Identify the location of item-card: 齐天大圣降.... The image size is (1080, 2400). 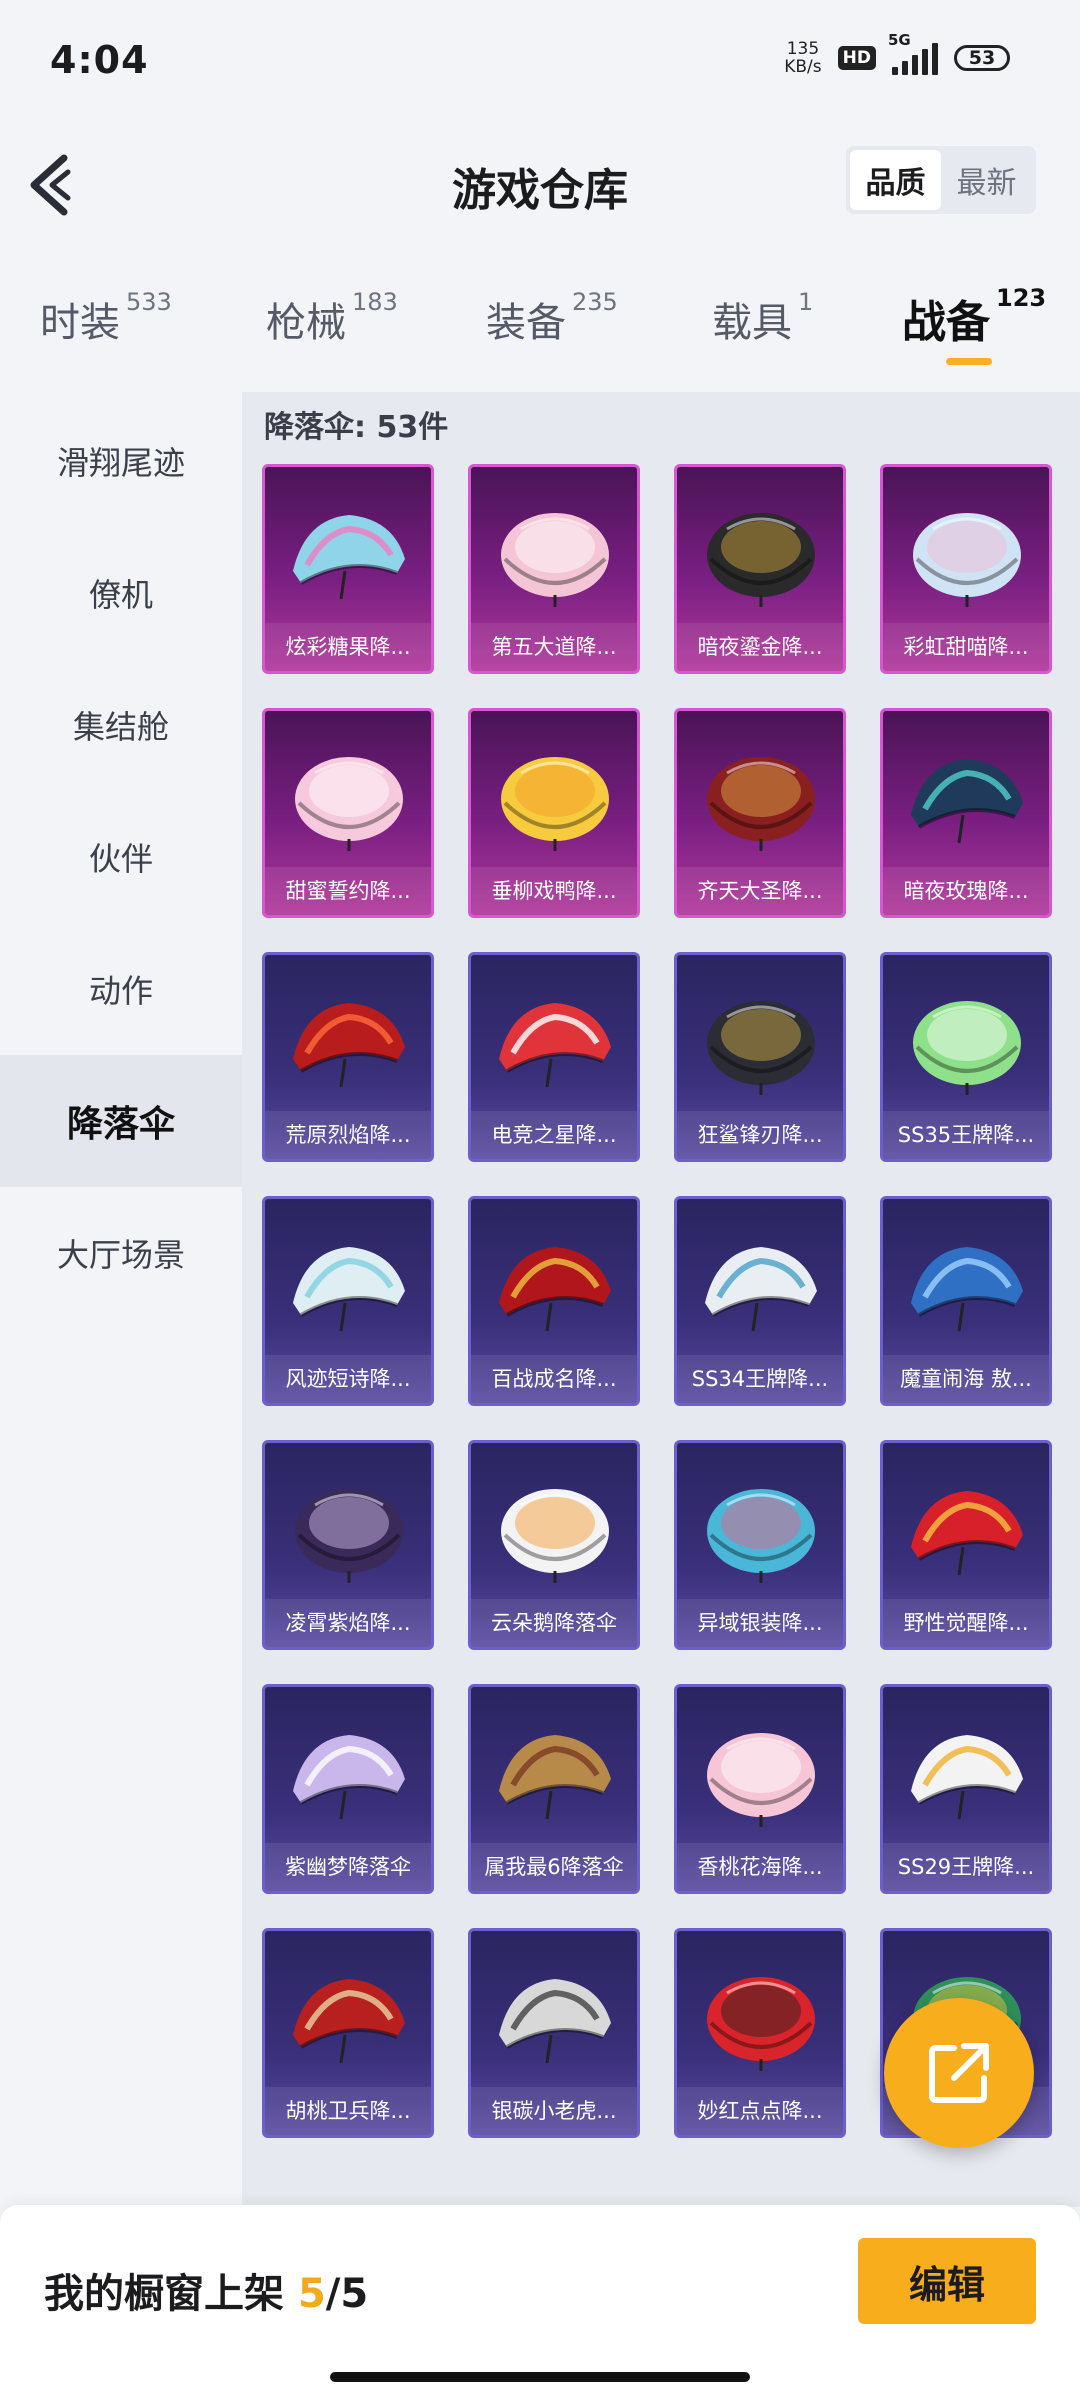
(760, 813).